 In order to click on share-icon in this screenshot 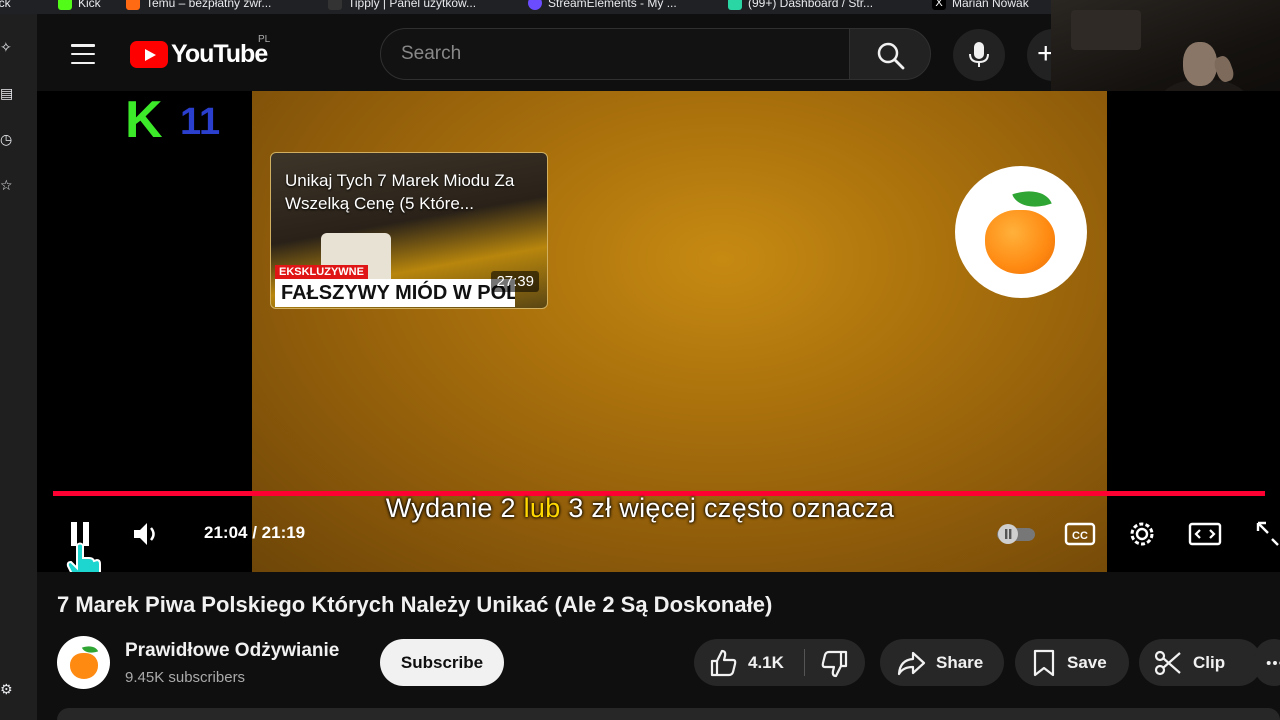, I will do `click(911, 663)`.